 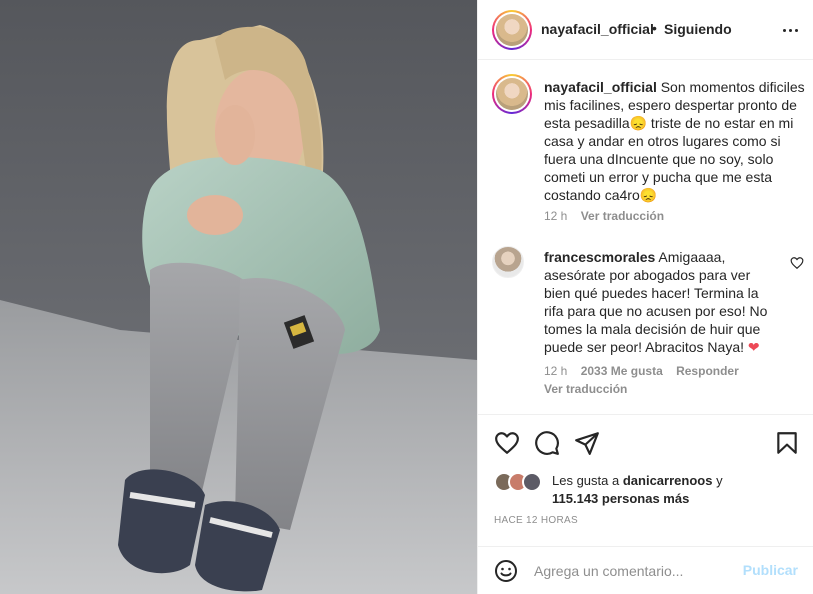 I want to click on caption-username: nayafacil_official, so click(x=600, y=87).